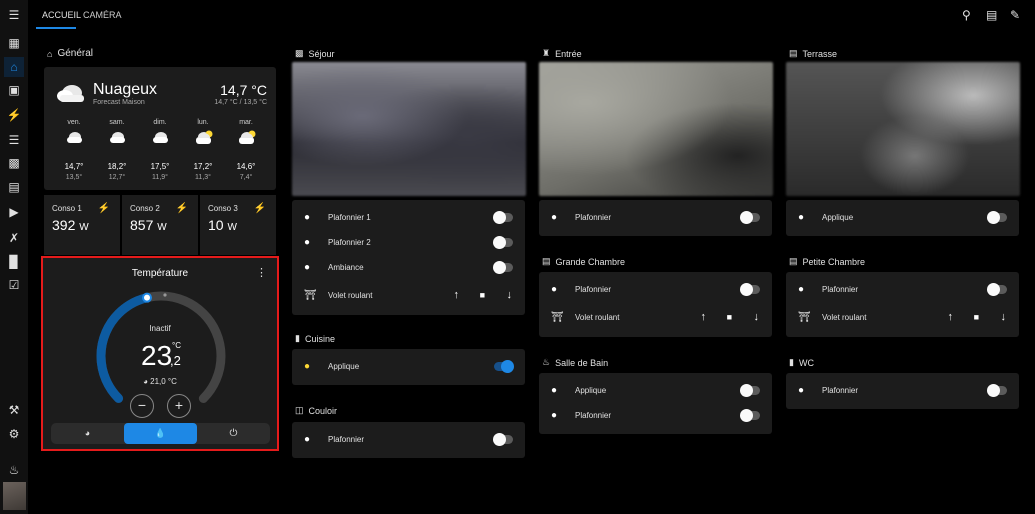  I want to click on entity-row: ● Ambiance, so click(408, 267).